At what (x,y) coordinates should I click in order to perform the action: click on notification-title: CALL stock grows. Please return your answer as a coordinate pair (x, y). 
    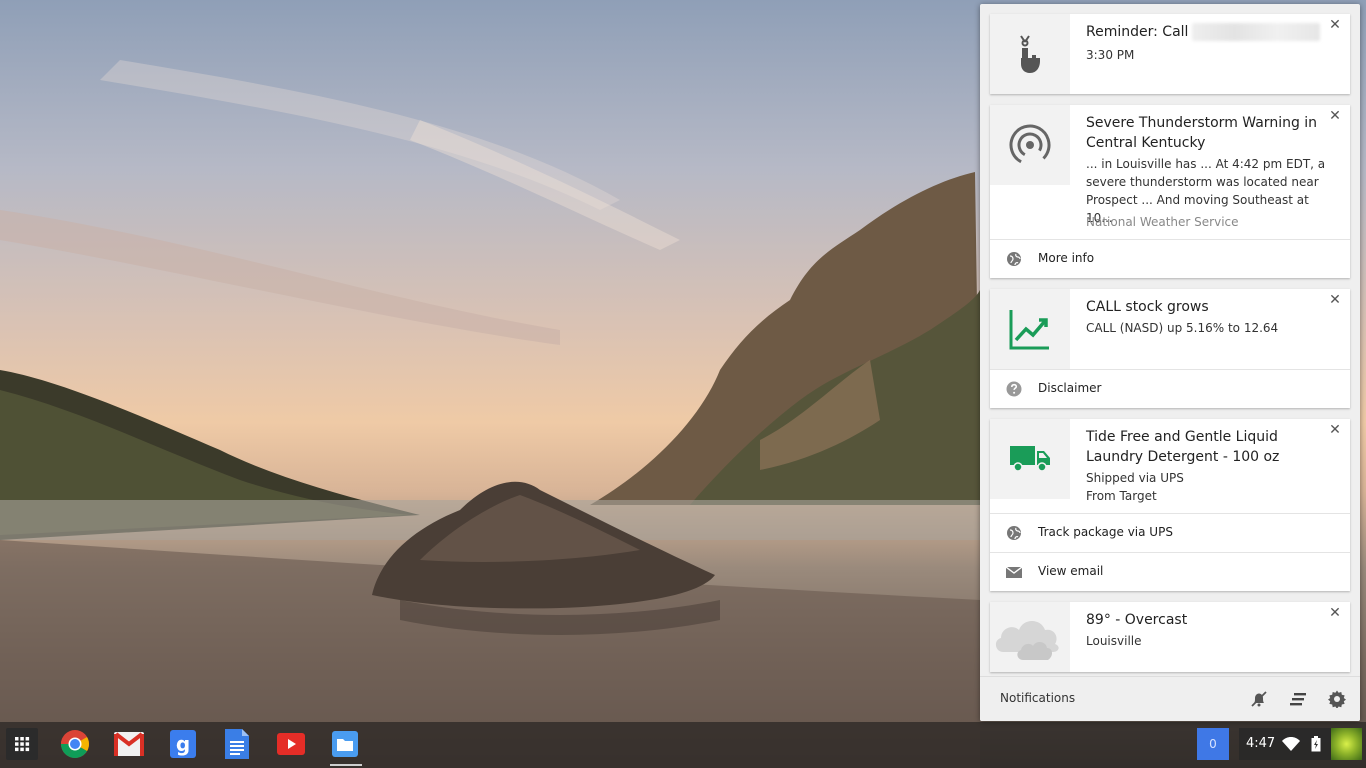
    Looking at the image, I should click on (1147, 307).